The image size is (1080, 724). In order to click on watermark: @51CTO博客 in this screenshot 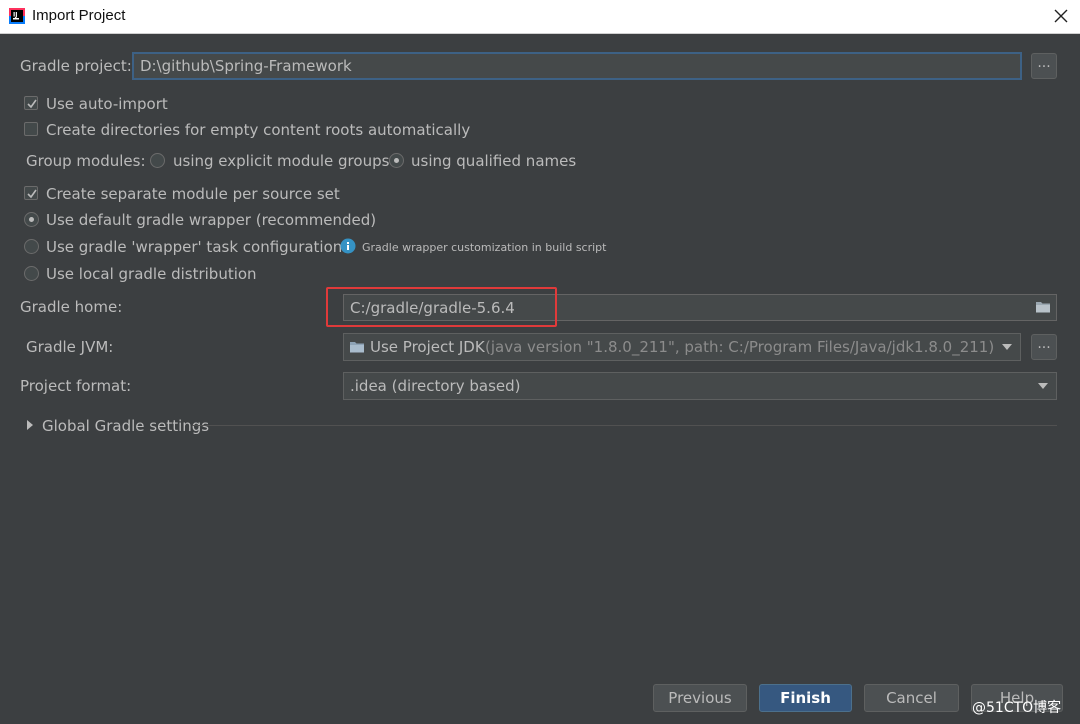, I will do `click(1017, 708)`.